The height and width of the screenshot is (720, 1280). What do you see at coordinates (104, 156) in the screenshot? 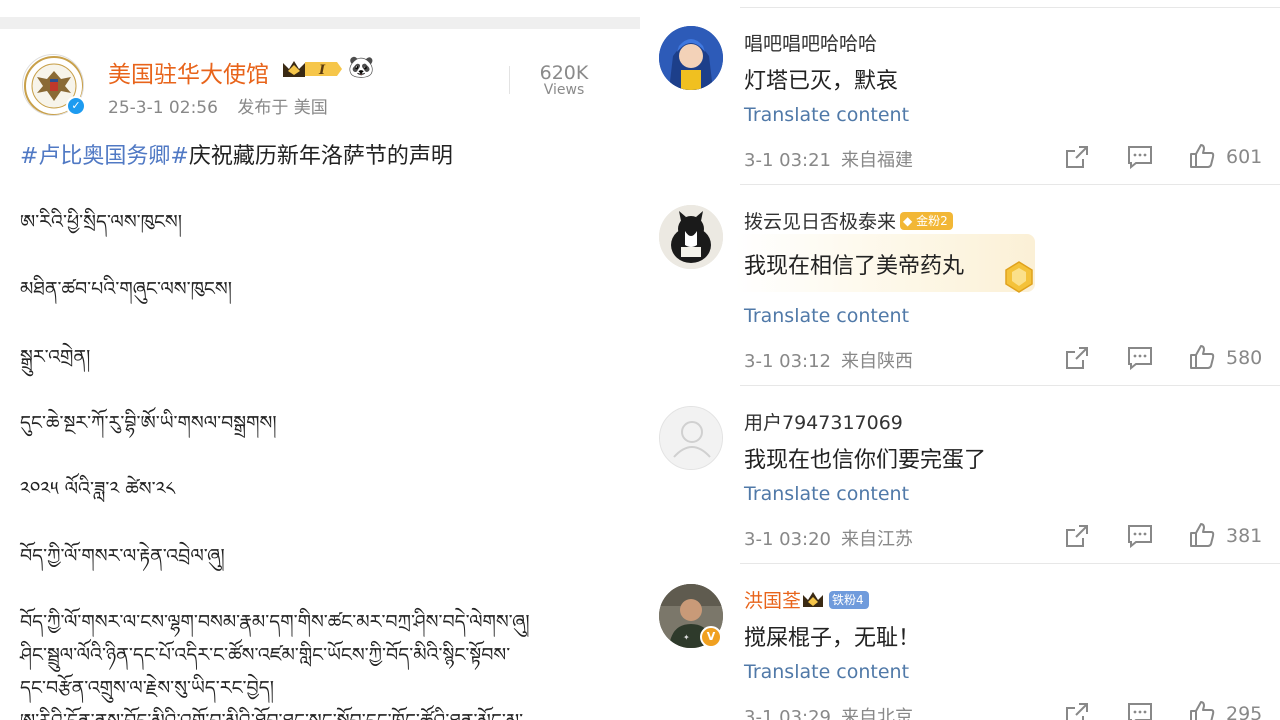
I see `hashtag-link: #卢比奥国务卿#` at bounding box center [104, 156].